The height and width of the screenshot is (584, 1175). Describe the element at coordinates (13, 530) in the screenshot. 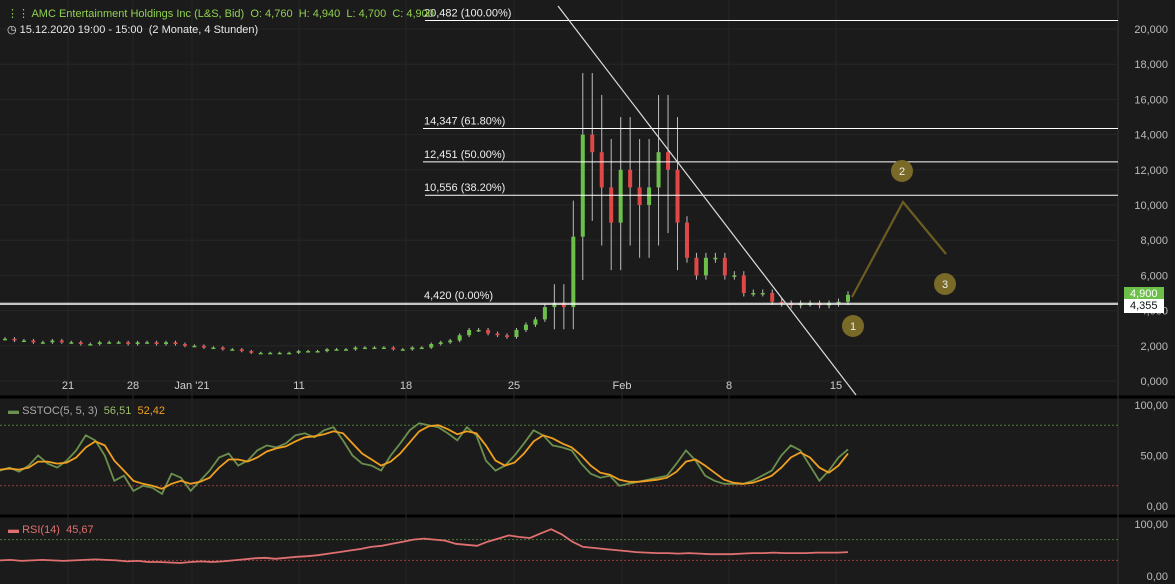

I see `rsi-legend-icon: ▬` at that location.